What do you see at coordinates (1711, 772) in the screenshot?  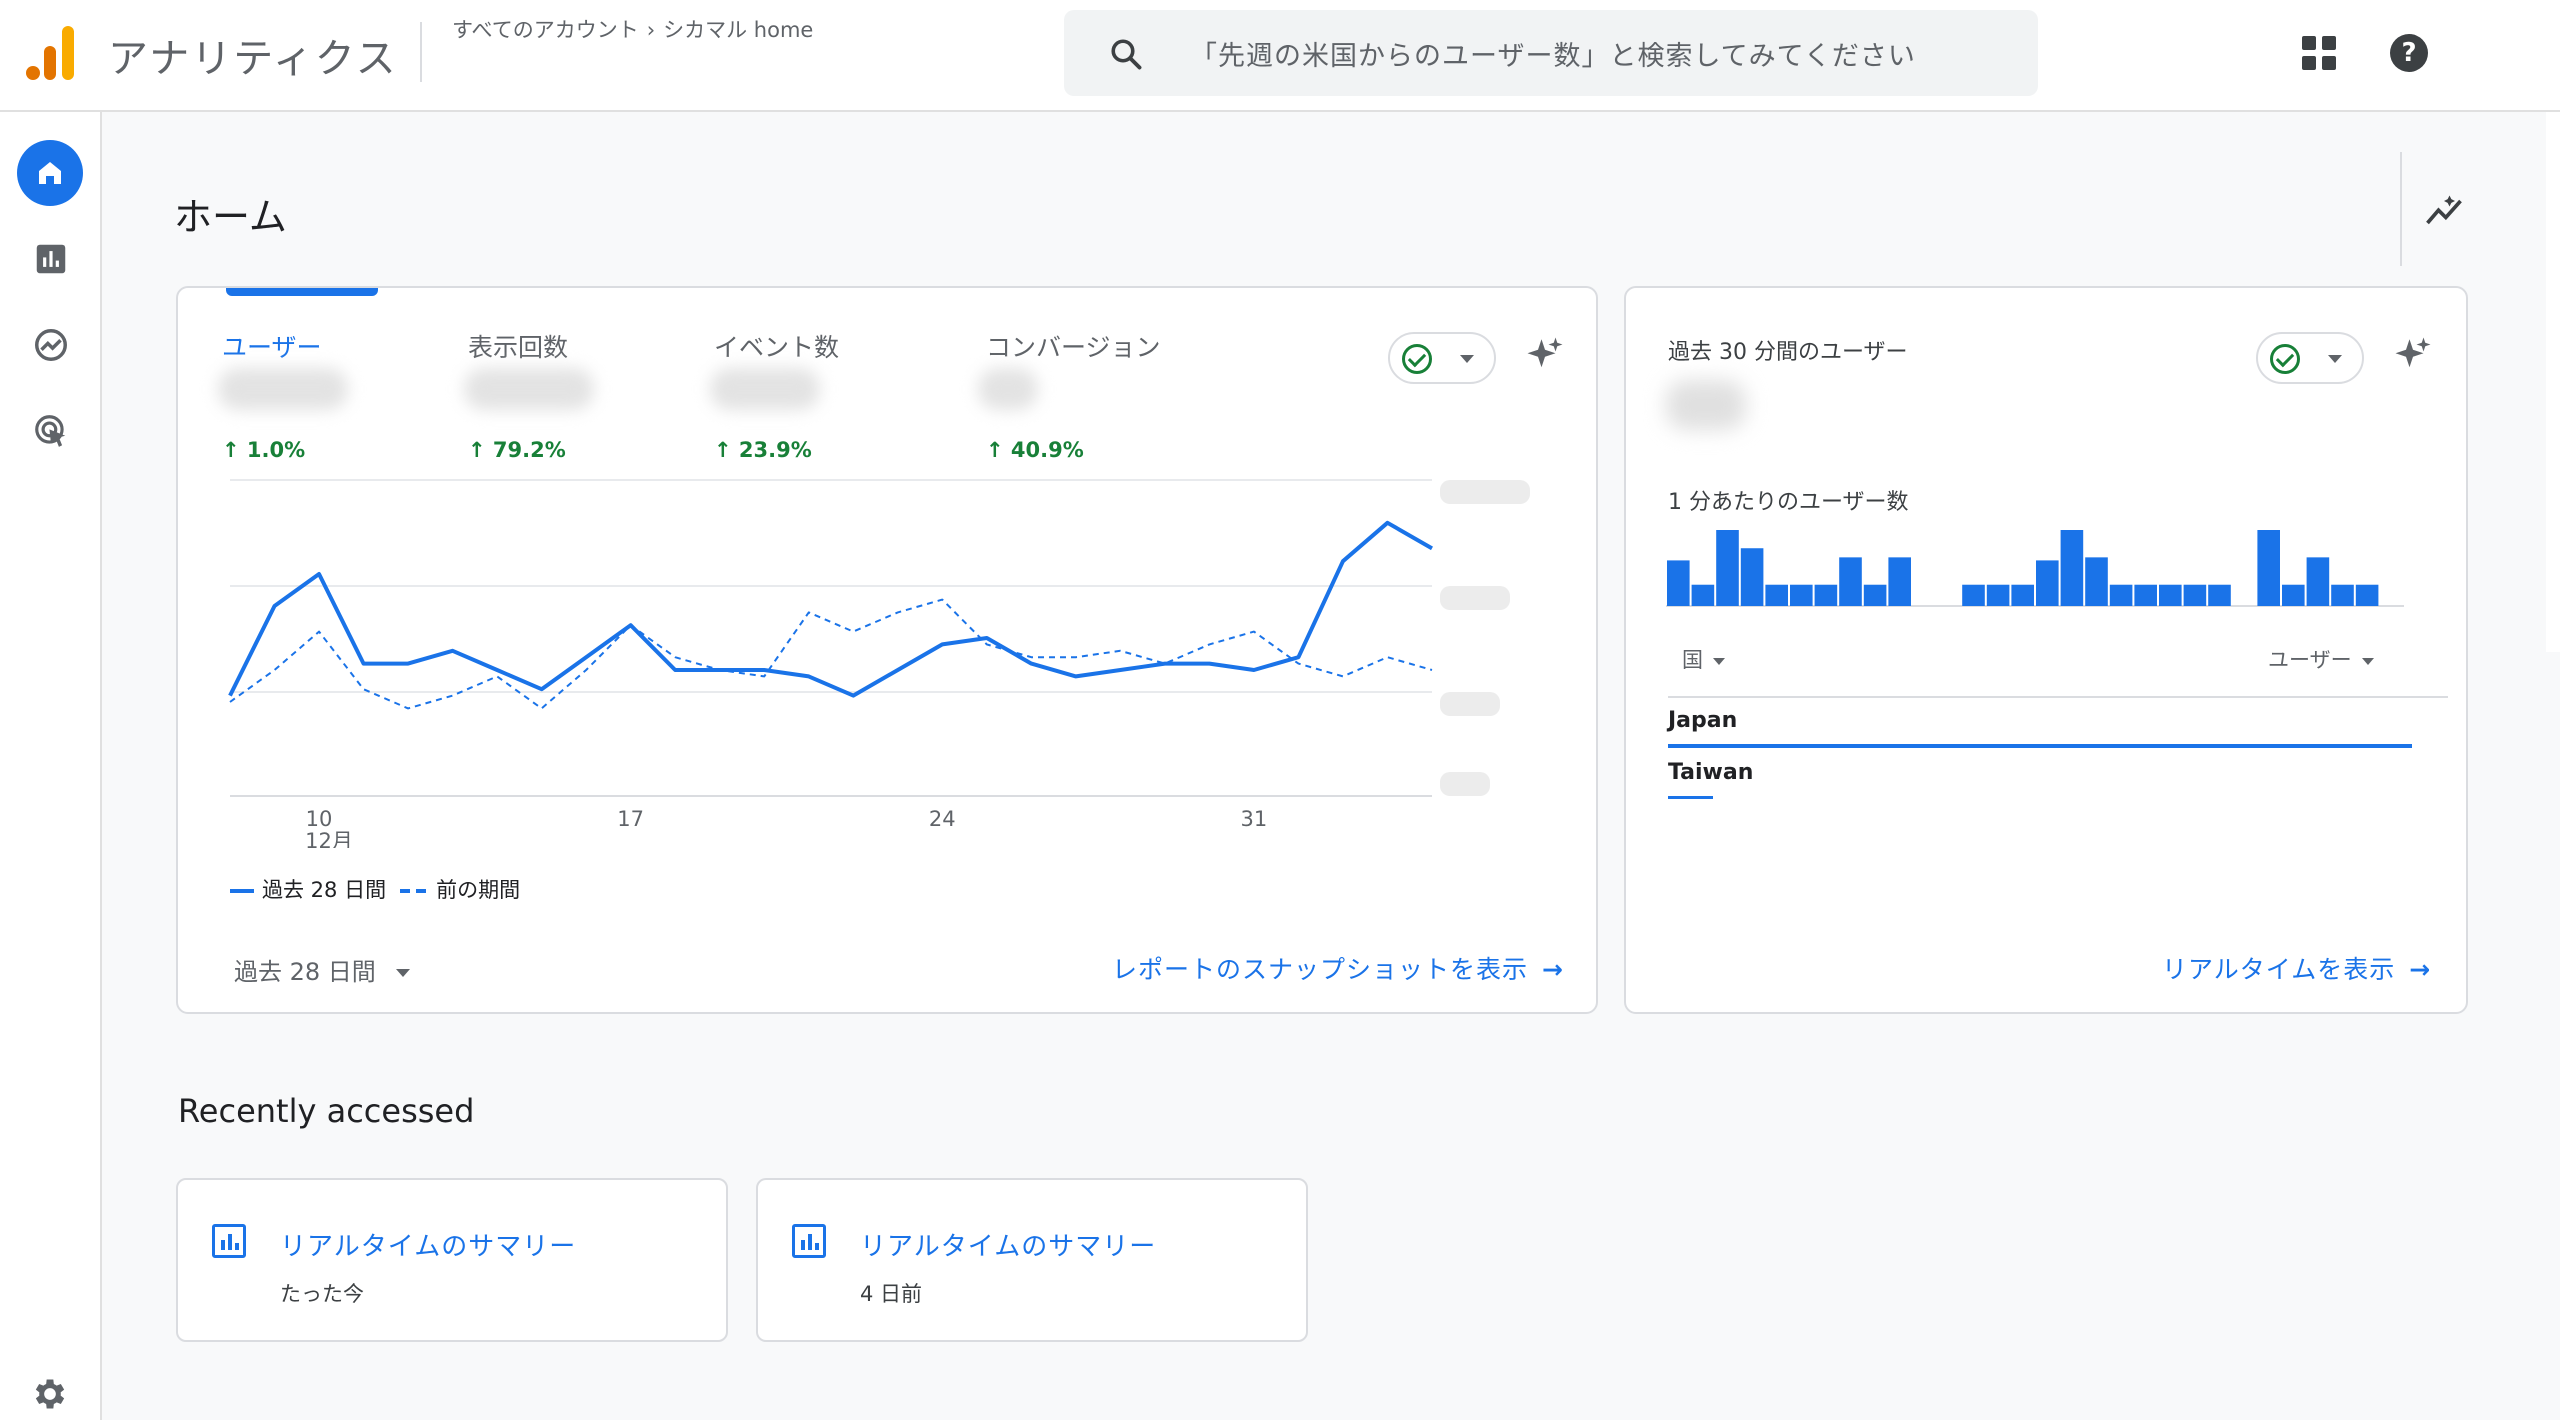 I see `country-row-label: Taiwan` at bounding box center [1711, 772].